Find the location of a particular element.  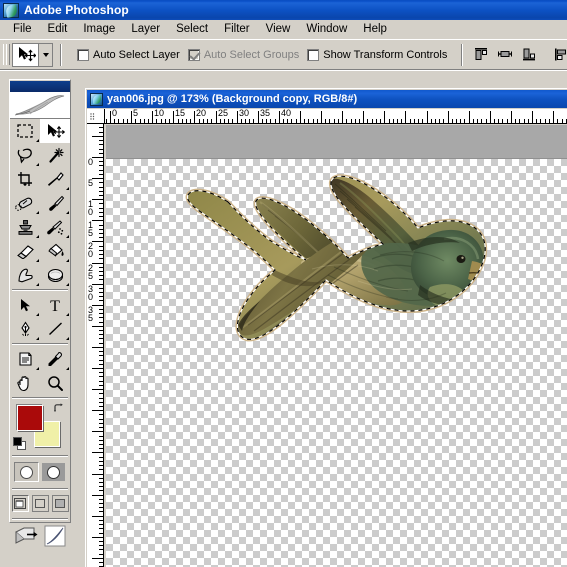

menu-select: Select is located at coordinates (192, 29).